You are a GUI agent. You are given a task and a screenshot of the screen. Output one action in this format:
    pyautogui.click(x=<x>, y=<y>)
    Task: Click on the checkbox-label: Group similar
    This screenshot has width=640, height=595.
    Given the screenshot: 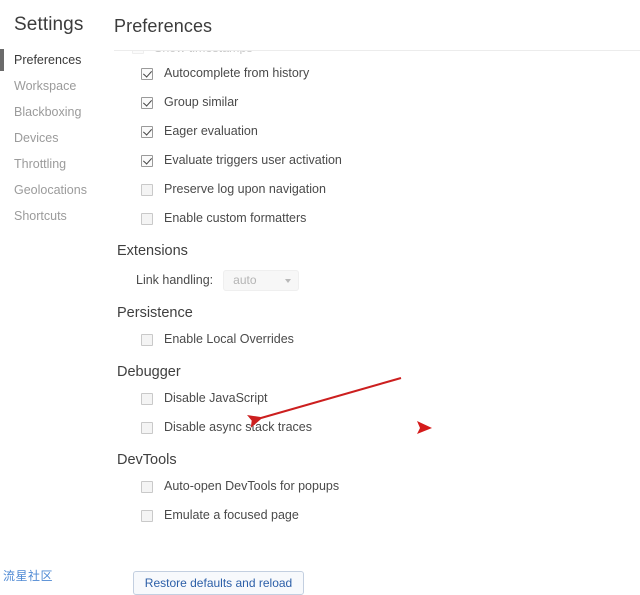 What is the action you would take?
    pyautogui.click(x=201, y=102)
    